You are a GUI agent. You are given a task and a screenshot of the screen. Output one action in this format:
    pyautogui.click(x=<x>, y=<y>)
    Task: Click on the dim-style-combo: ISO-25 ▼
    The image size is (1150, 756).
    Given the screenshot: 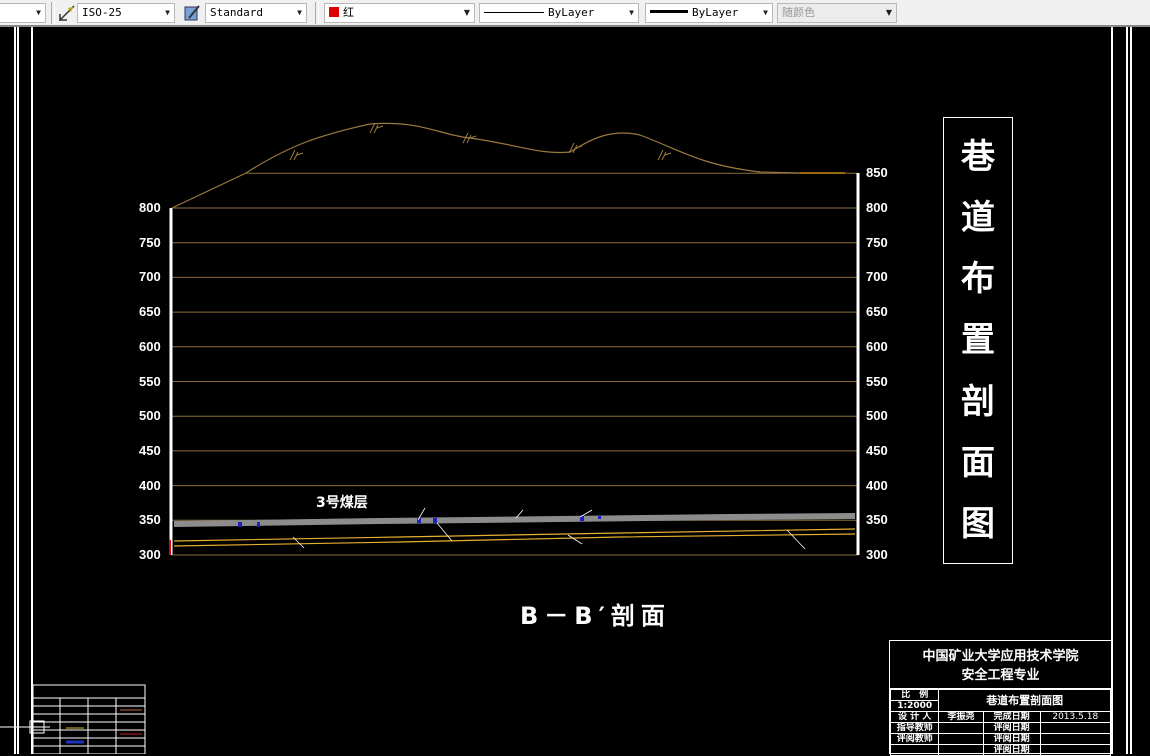 What is the action you would take?
    pyautogui.click(x=126, y=13)
    